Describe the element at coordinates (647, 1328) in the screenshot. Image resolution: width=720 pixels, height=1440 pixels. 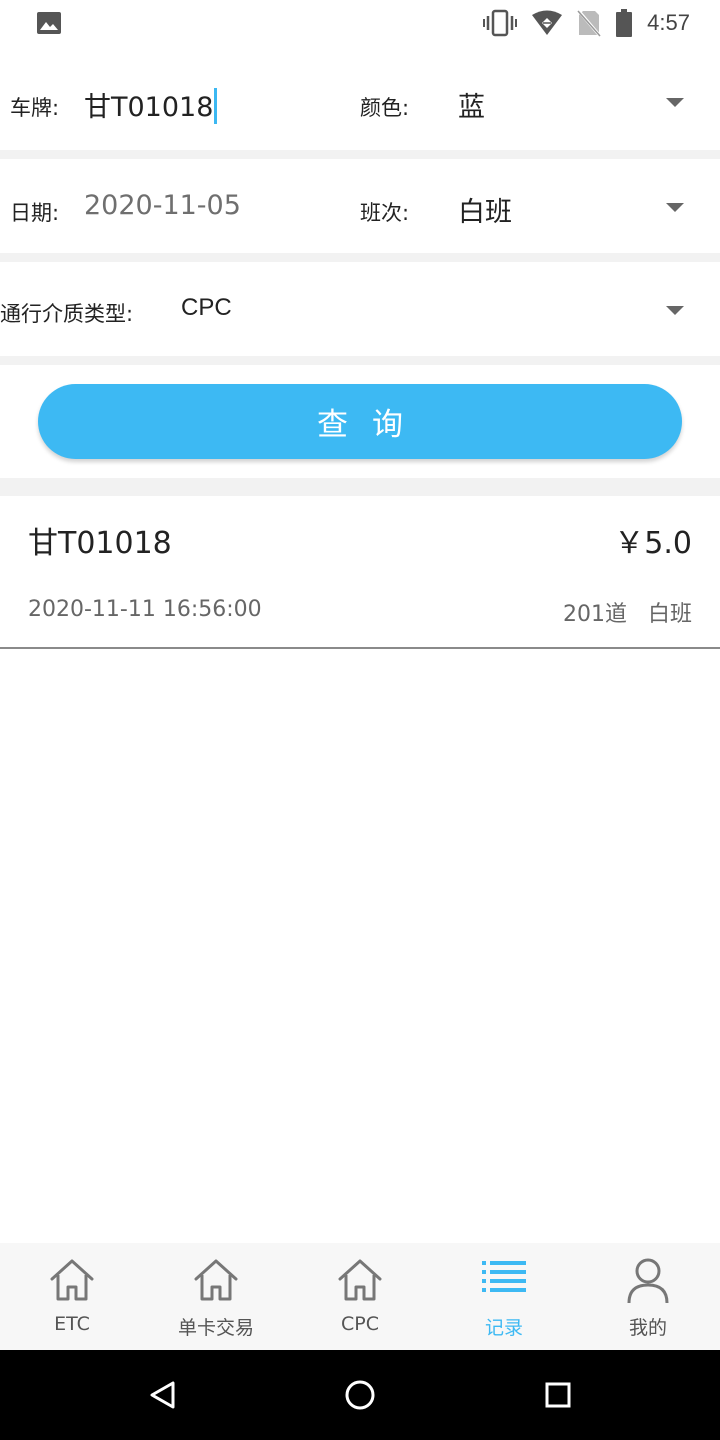
I see `tab-label: 我的` at that location.